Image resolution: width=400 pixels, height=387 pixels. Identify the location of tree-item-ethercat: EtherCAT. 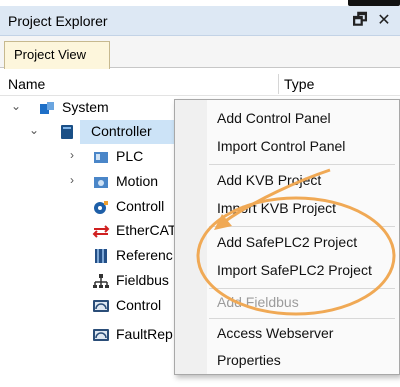
(88, 231).